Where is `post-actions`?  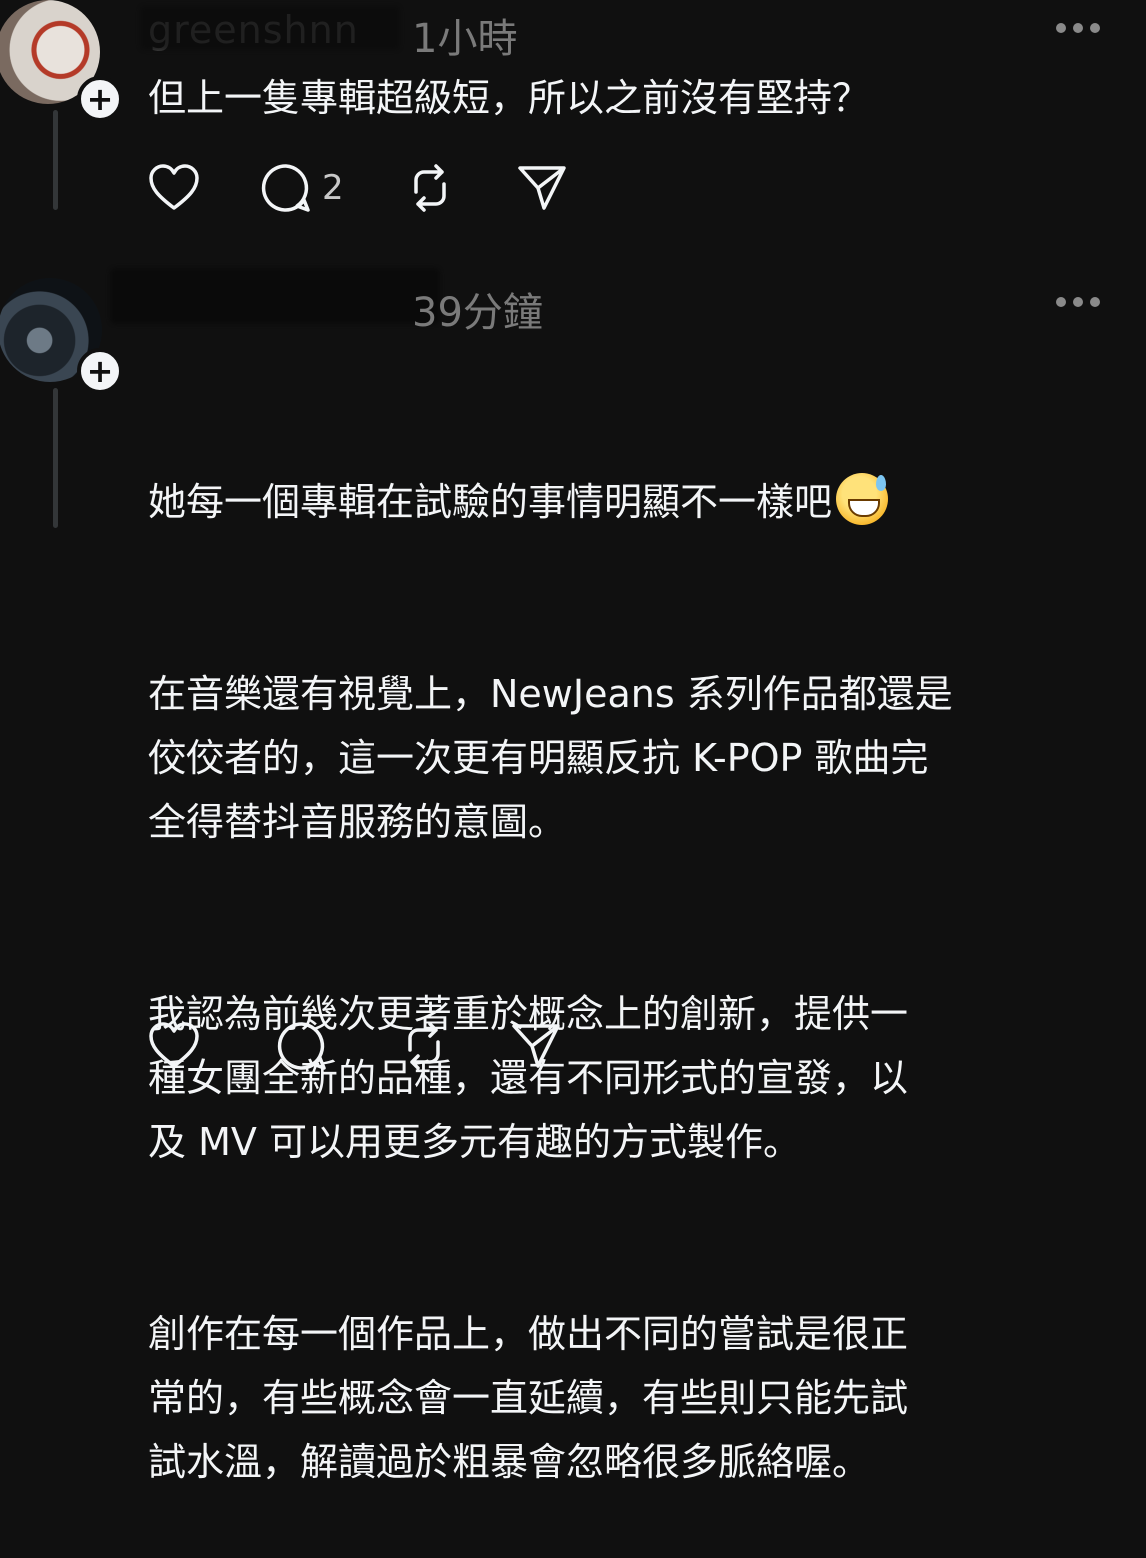
post-actions is located at coordinates (385, 1046).